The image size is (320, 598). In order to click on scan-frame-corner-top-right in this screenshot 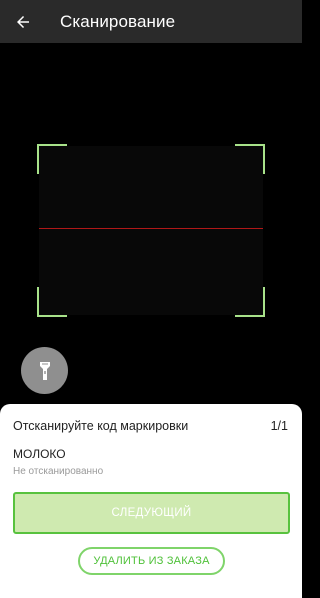, I will do `click(250, 159)`.